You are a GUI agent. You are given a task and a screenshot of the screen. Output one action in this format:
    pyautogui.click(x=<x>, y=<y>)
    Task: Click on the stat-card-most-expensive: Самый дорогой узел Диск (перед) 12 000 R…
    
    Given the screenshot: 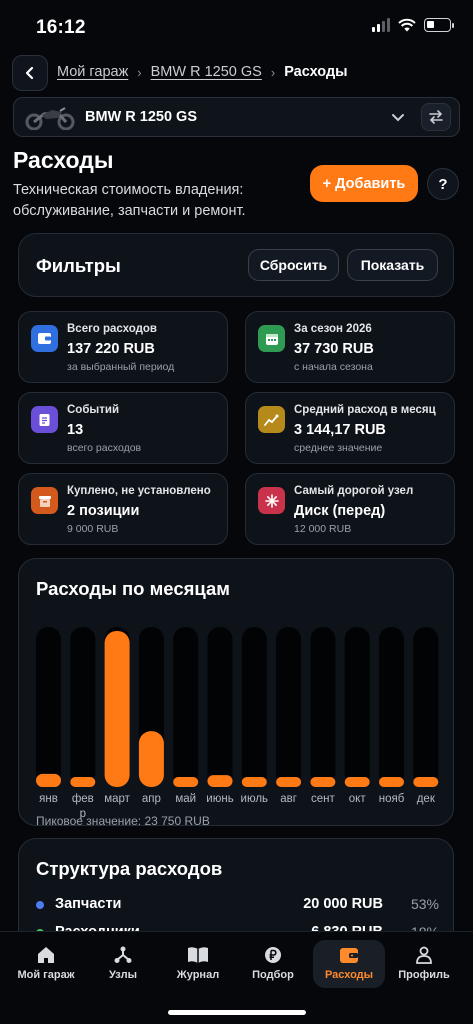 What is the action you would take?
    pyautogui.click(x=350, y=509)
    